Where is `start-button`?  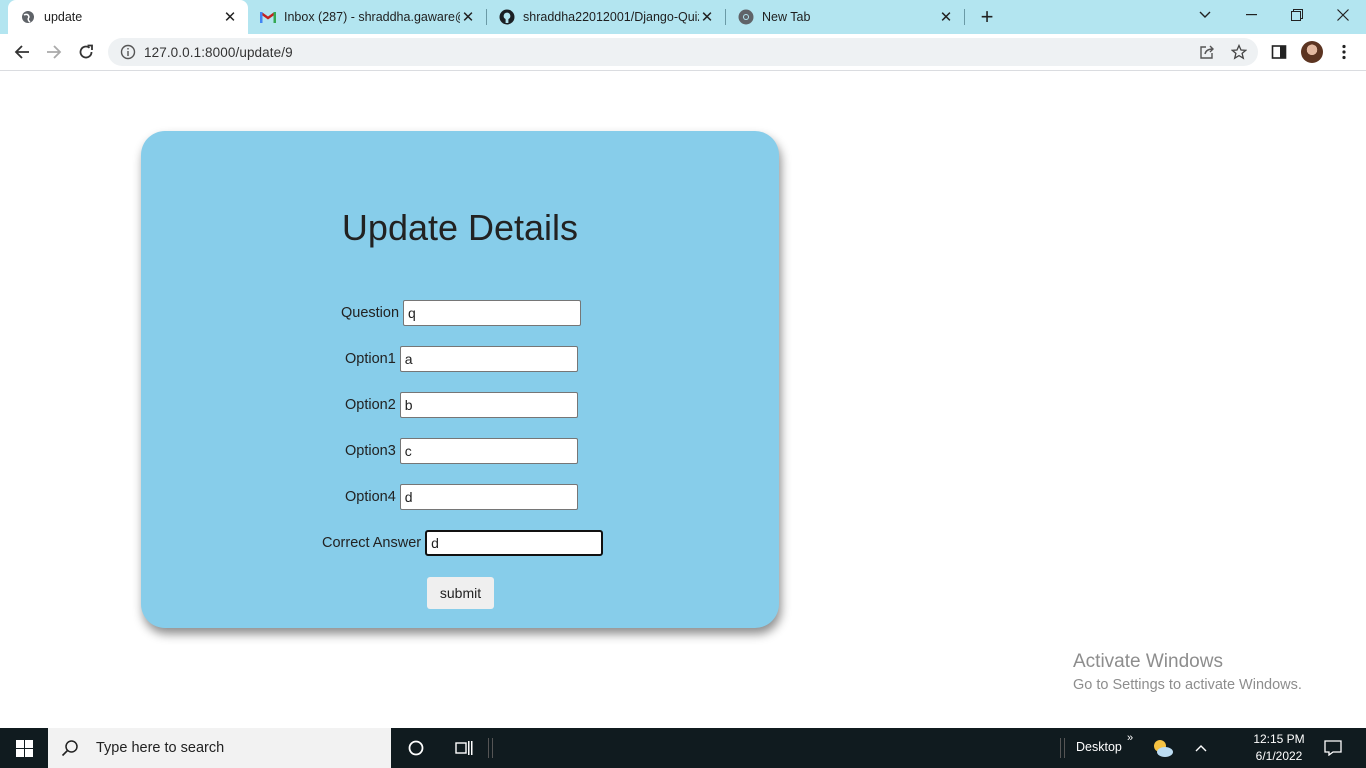
start-button is located at coordinates (24, 748).